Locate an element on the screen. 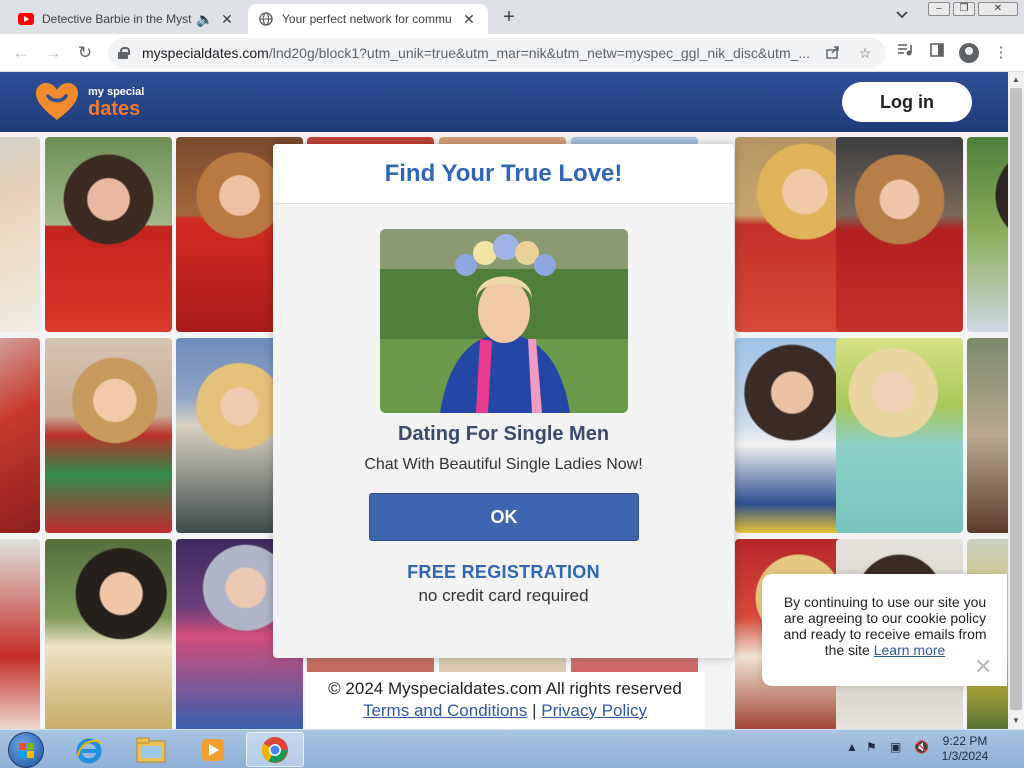 The image size is (1024, 768). globe-icon is located at coordinates (266, 19).